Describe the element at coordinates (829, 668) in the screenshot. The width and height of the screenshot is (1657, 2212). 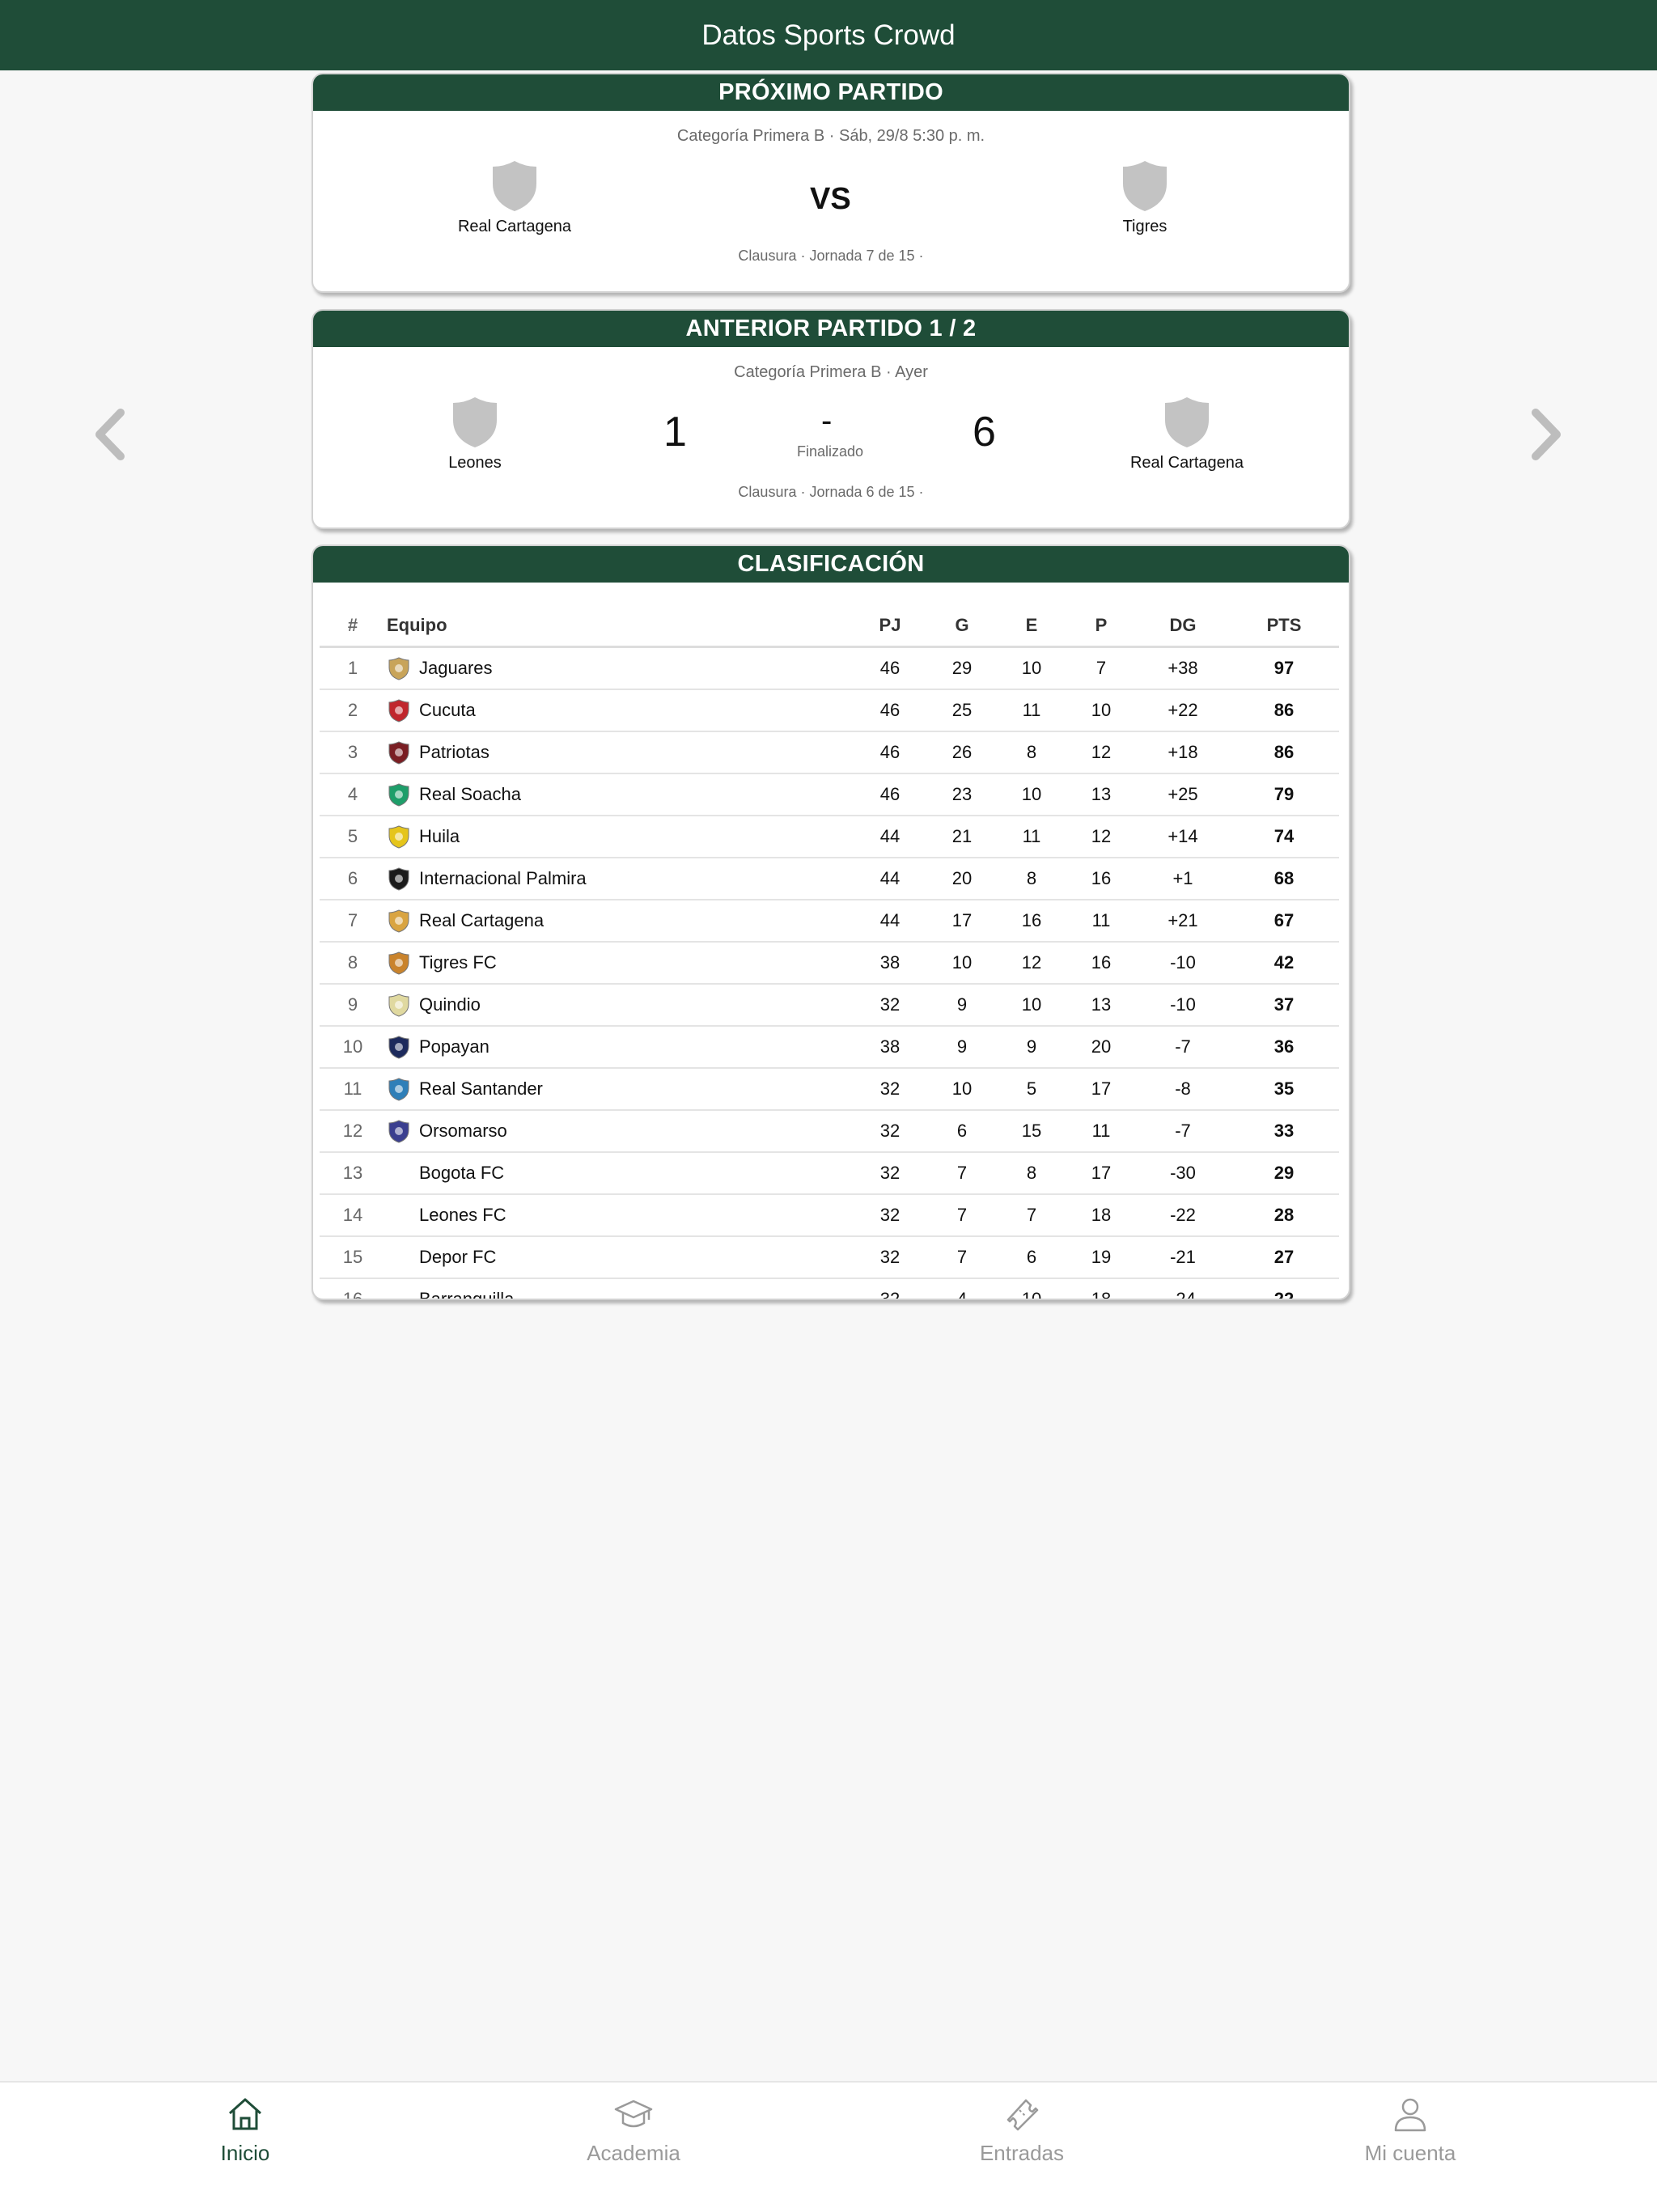
I see `table-row: 1 Jaguares 46 29 10 7 +38 97` at that location.